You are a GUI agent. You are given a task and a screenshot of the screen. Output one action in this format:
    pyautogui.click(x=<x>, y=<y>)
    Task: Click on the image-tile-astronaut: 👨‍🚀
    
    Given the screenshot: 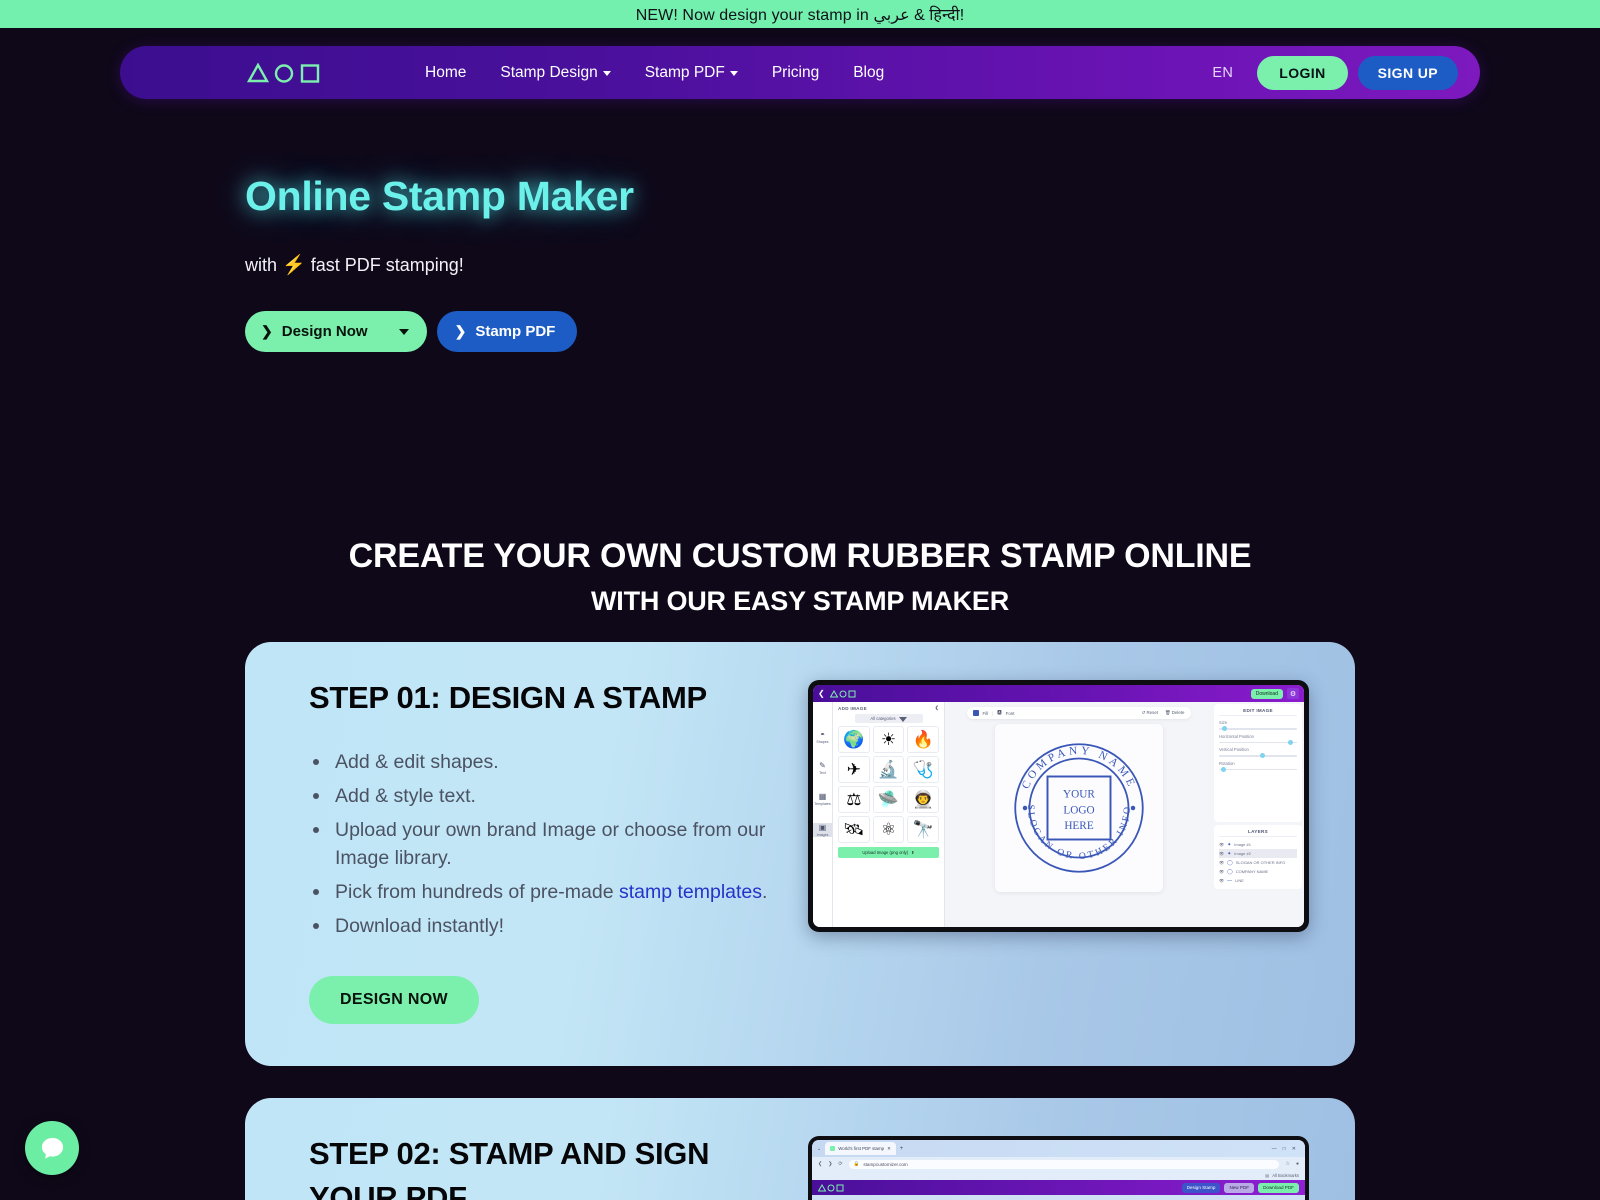 What is the action you would take?
    pyautogui.click(x=923, y=799)
    